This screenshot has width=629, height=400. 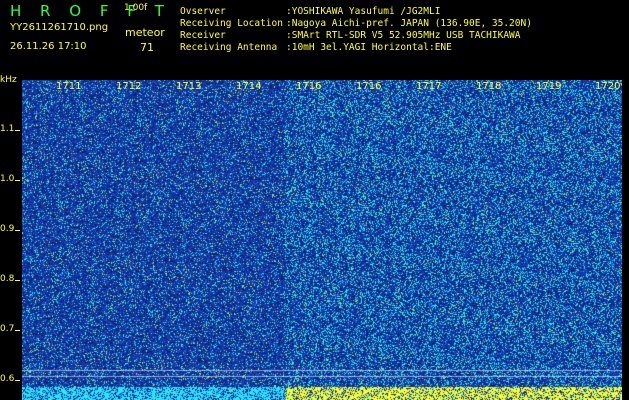 What do you see at coordinates (147, 47) in the screenshot?
I see `meteor-count: 71` at bounding box center [147, 47].